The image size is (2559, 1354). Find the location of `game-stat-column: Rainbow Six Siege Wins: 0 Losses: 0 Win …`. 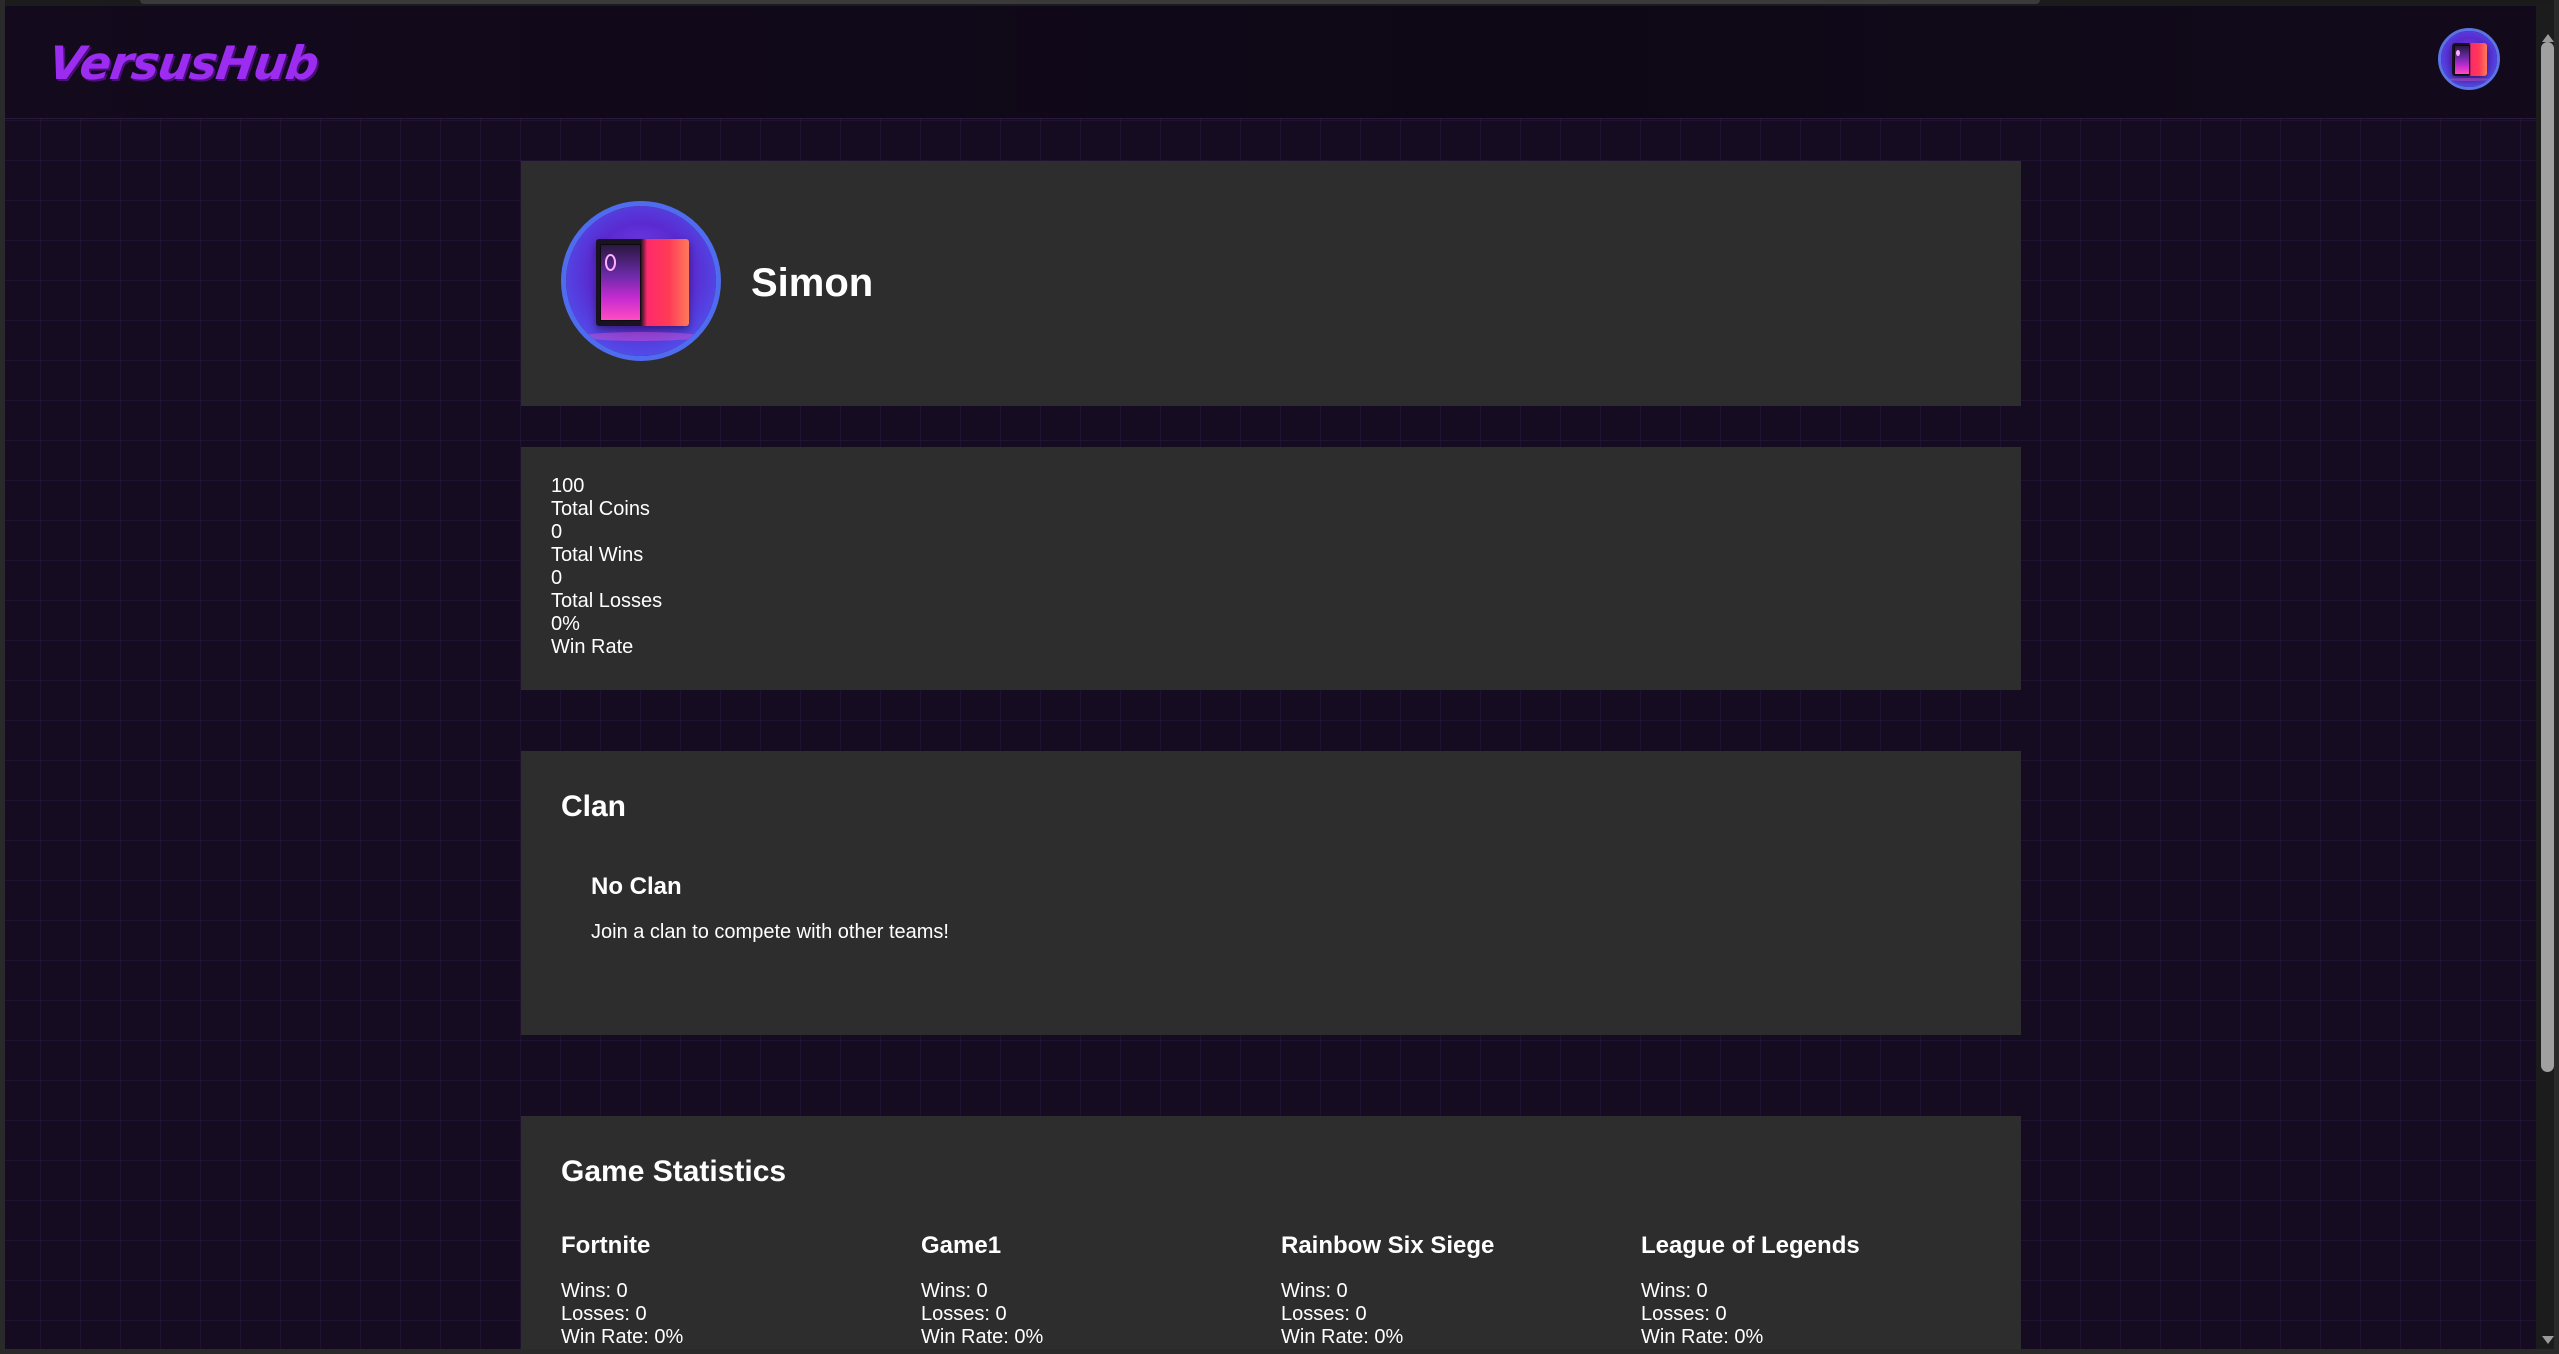

game-stat-column: Rainbow Six Siege Wins: 0 Losses: 0 Win … is located at coordinates (1461, 1290).